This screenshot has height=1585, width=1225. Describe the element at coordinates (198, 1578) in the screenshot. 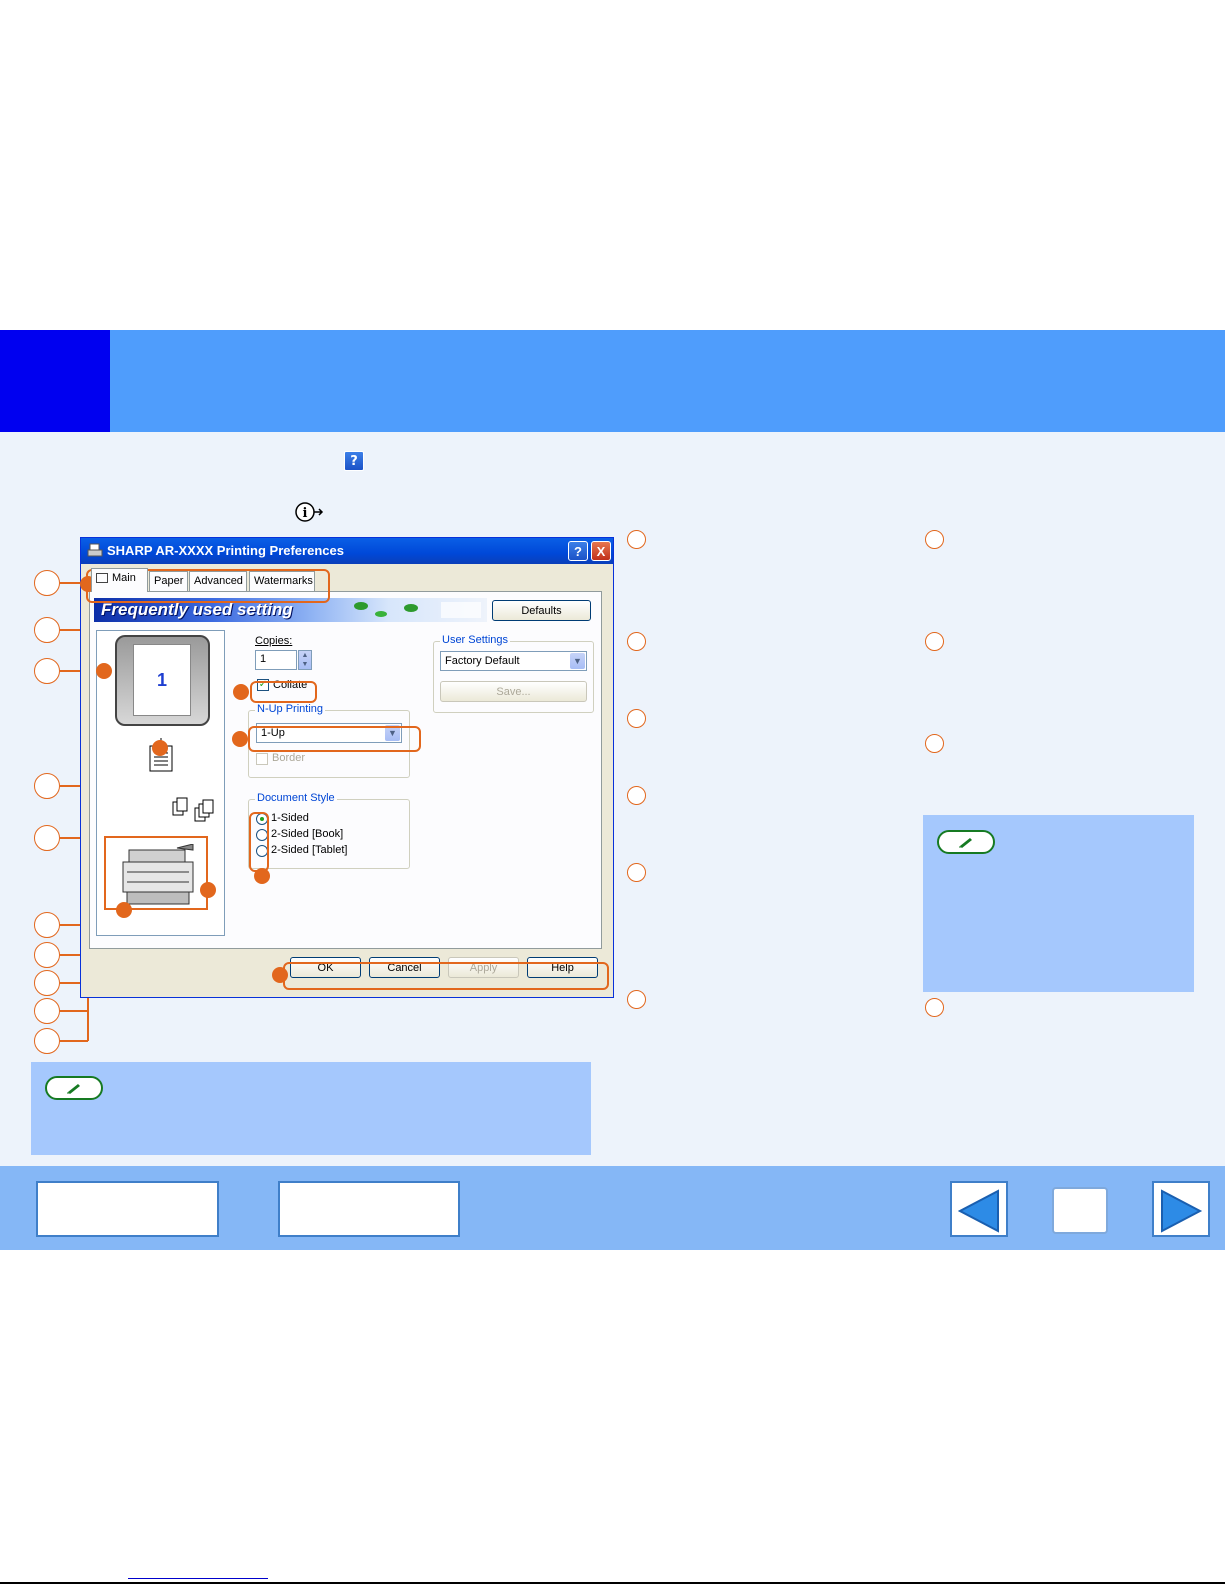

I see `footer-link` at that location.